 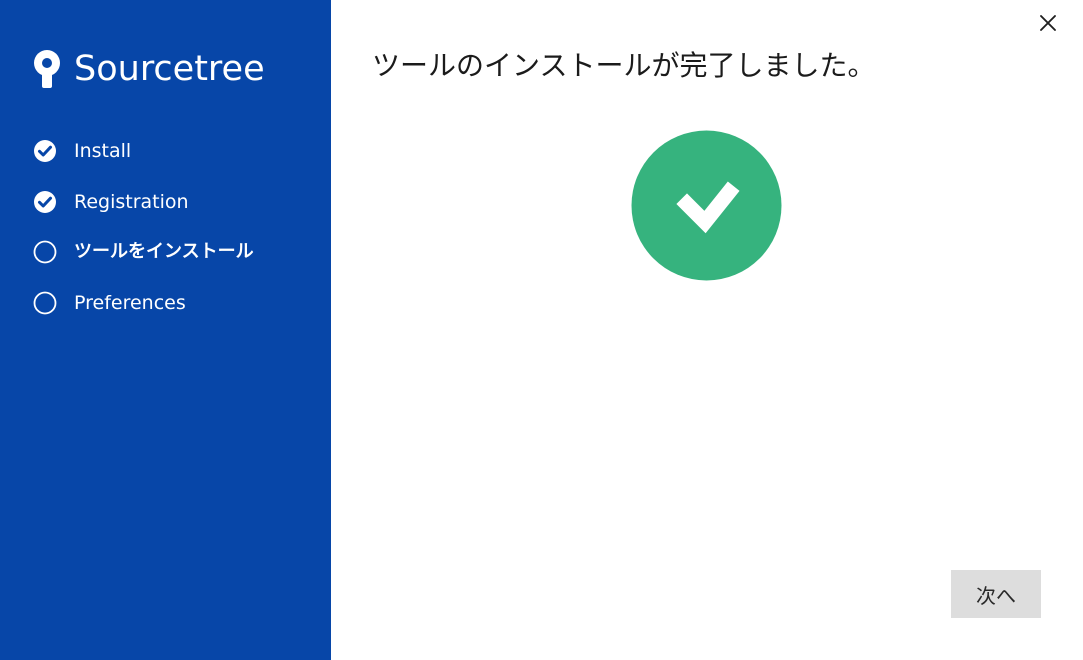 I want to click on step-label-tools-install: ツールをインストール, so click(x=164, y=252).